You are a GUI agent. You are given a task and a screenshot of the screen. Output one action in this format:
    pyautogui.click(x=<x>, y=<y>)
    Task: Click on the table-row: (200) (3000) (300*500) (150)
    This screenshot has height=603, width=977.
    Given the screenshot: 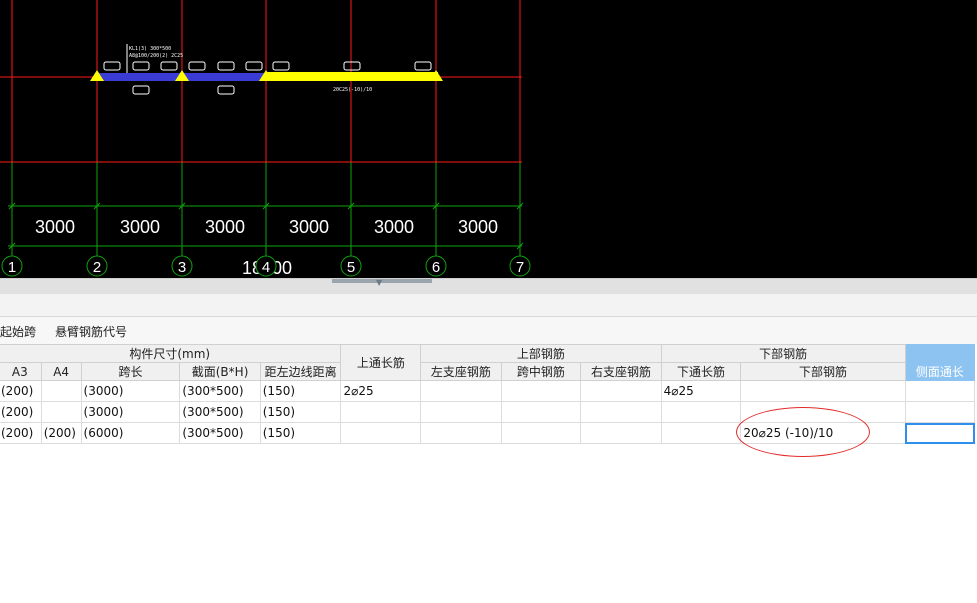 What is the action you would take?
    pyautogui.click(x=488, y=412)
    